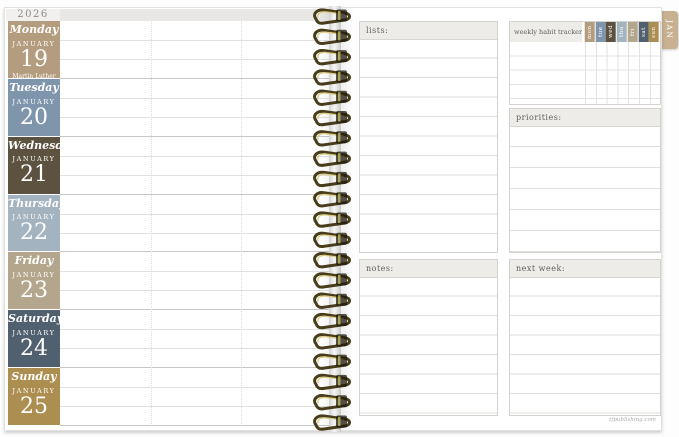  I want to click on day-label-thursday: Thursday JANUARY 22, so click(34, 223).